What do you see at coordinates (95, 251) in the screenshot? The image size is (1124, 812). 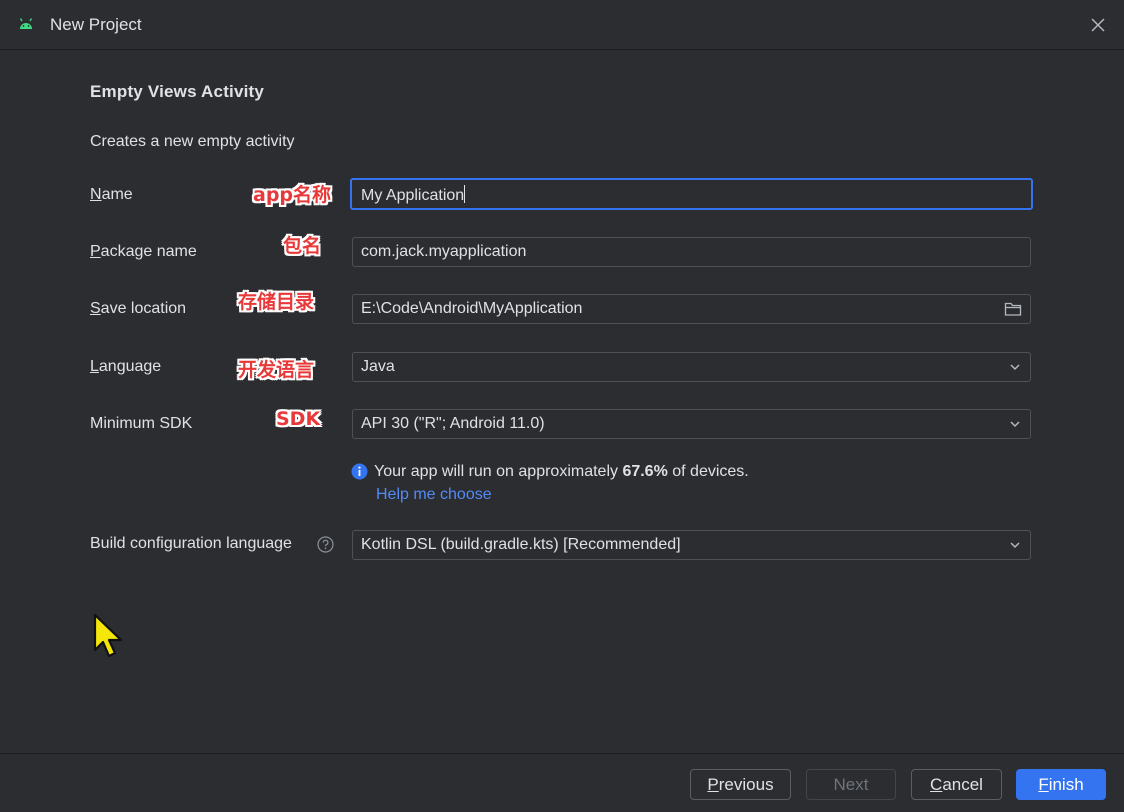 I see `package-label-mnemonic: P` at bounding box center [95, 251].